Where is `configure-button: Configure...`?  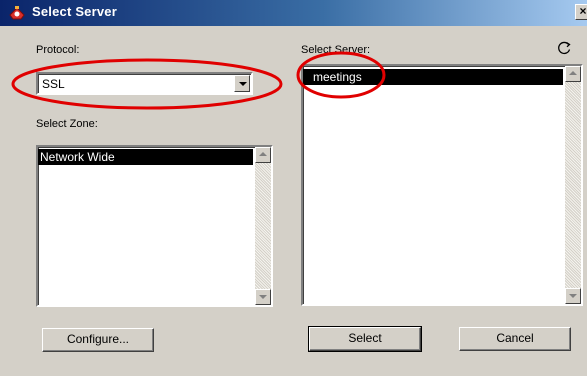 configure-button: Configure... is located at coordinates (98, 340).